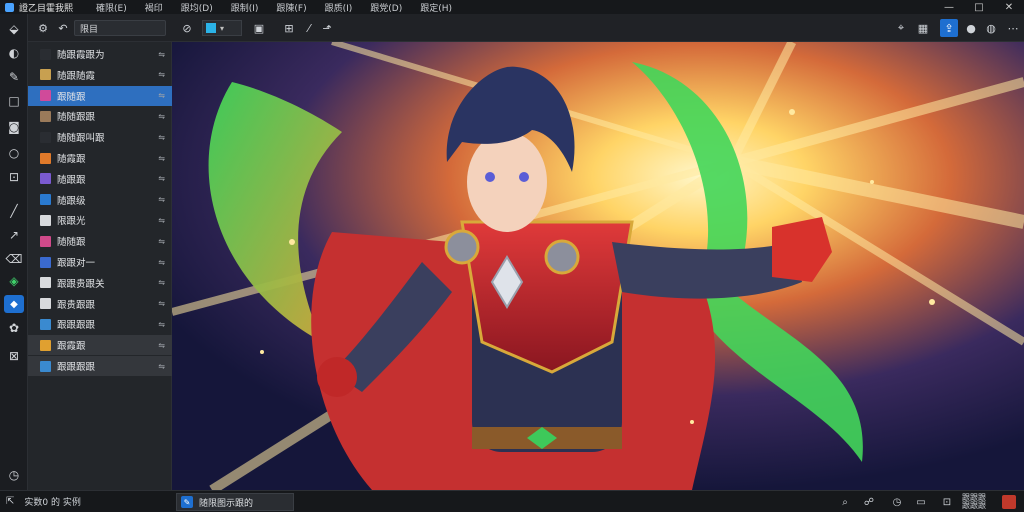 The width and height of the screenshot is (1024, 512). I want to click on export-icon: ⇱, so click(10, 501).